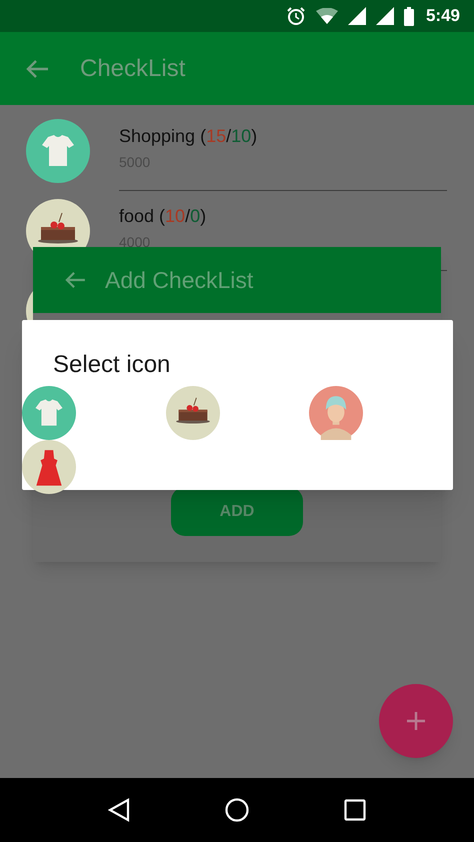 This screenshot has height=842, width=474. I want to click on app-title: CheckList, so click(133, 69).